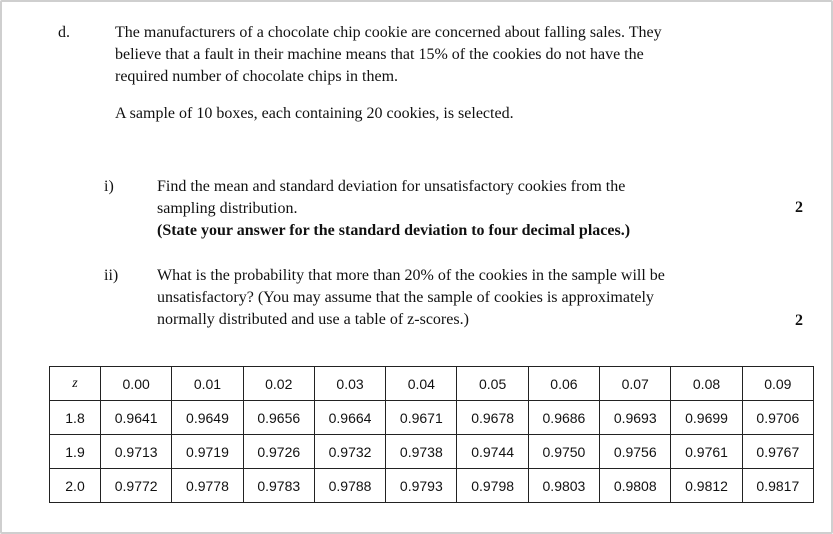 This screenshot has height=534, width=833. Describe the element at coordinates (778, 417) in the screenshot. I see `table-cell: 0.9706` at that location.